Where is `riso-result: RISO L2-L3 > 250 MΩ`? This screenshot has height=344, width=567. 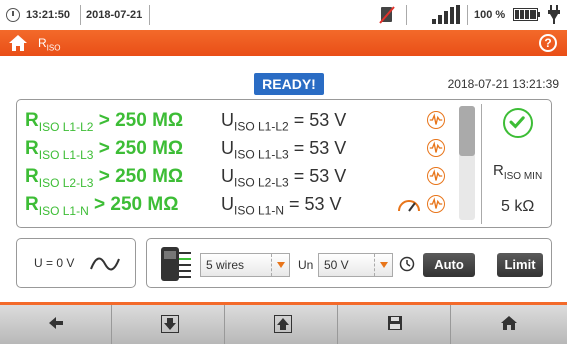 riso-result: RISO L2-L3 > 250 MΩ is located at coordinates (104, 178).